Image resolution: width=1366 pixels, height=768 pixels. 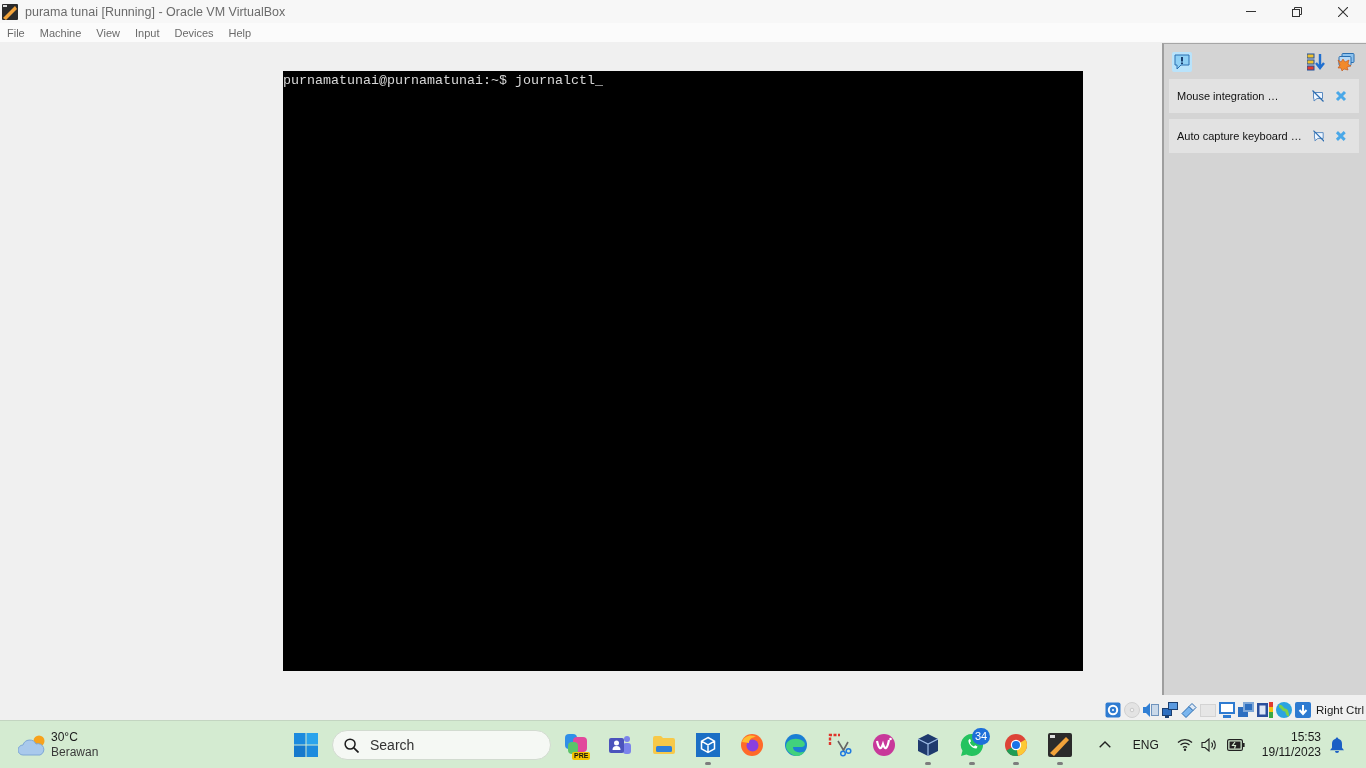 What do you see at coordinates (1227, 710) in the screenshot?
I see `monitor-icon` at bounding box center [1227, 710].